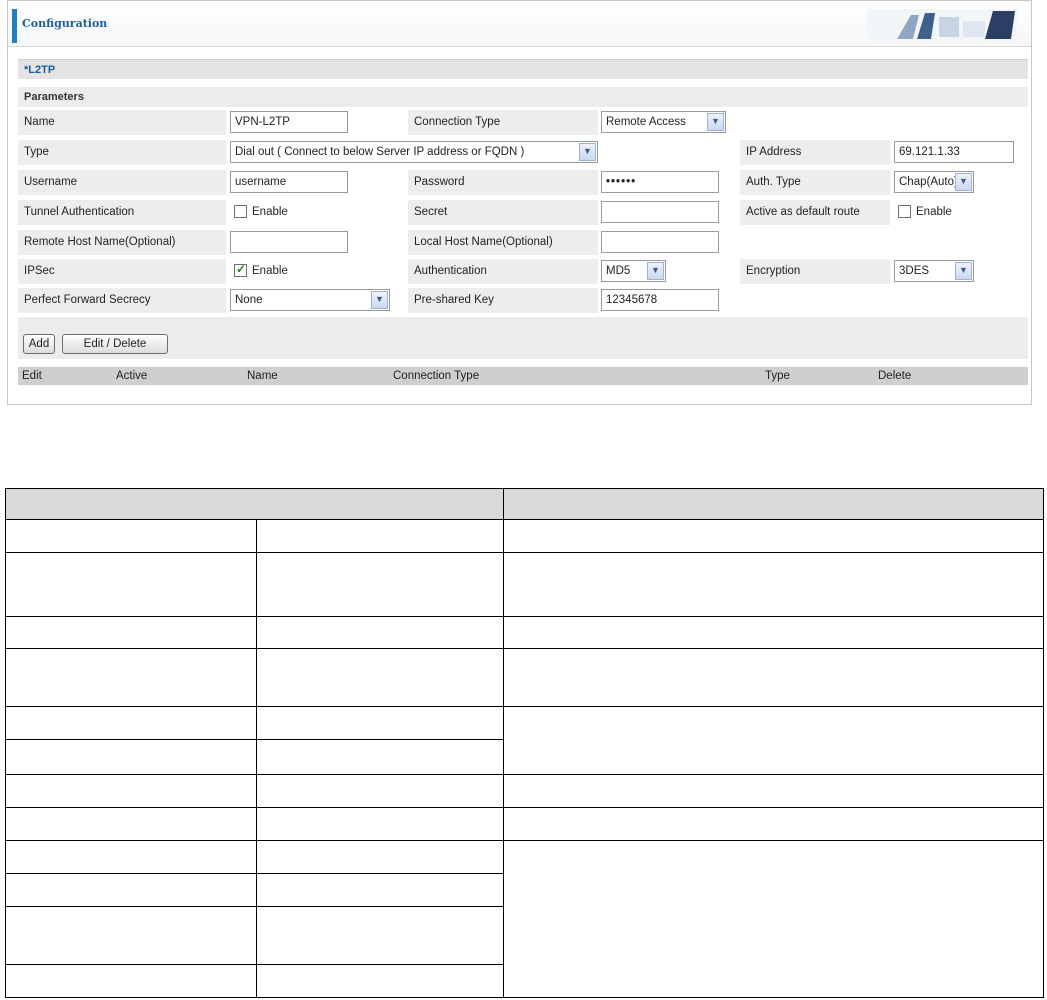  I want to click on parameters-title: Parameters, so click(54, 97).